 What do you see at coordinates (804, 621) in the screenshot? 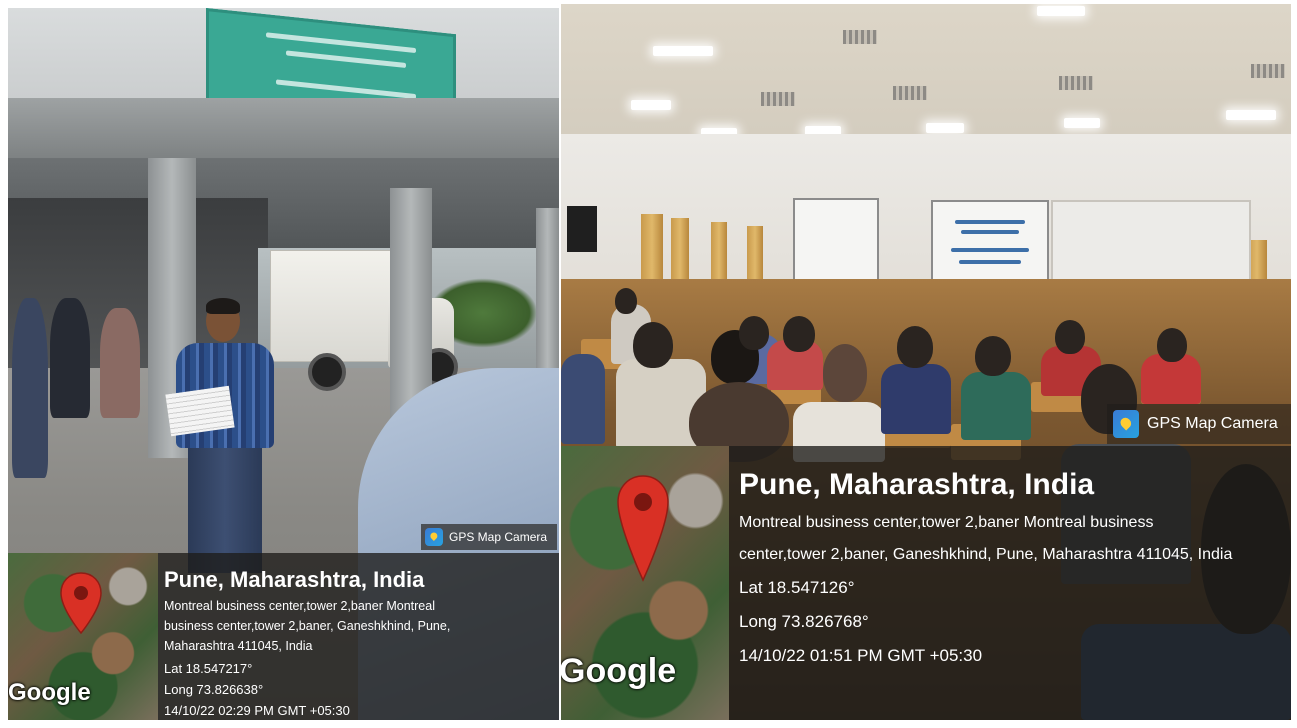
I see `longitude: Long 73.826768°` at bounding box center [804, 621].